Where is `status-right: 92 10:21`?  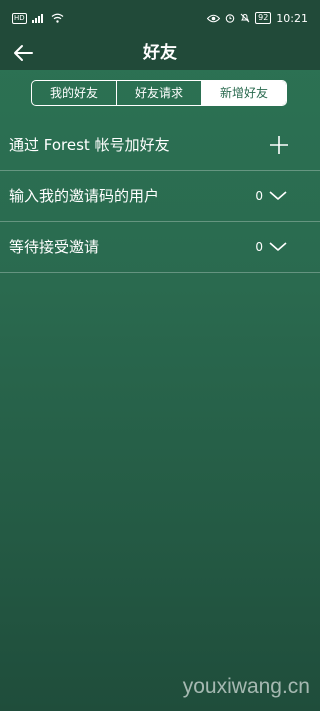
status-right: 92 10:21 is located at coordinates (257, 18).